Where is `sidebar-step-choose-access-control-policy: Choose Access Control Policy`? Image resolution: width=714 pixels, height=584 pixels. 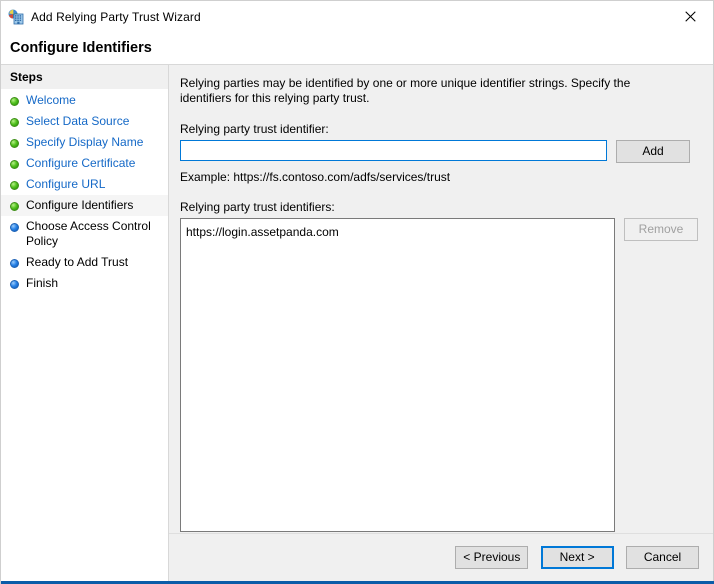 sidebar-step-choose-access-control-policy: Choose Access Control Policy is located at coordinates (84, 234).